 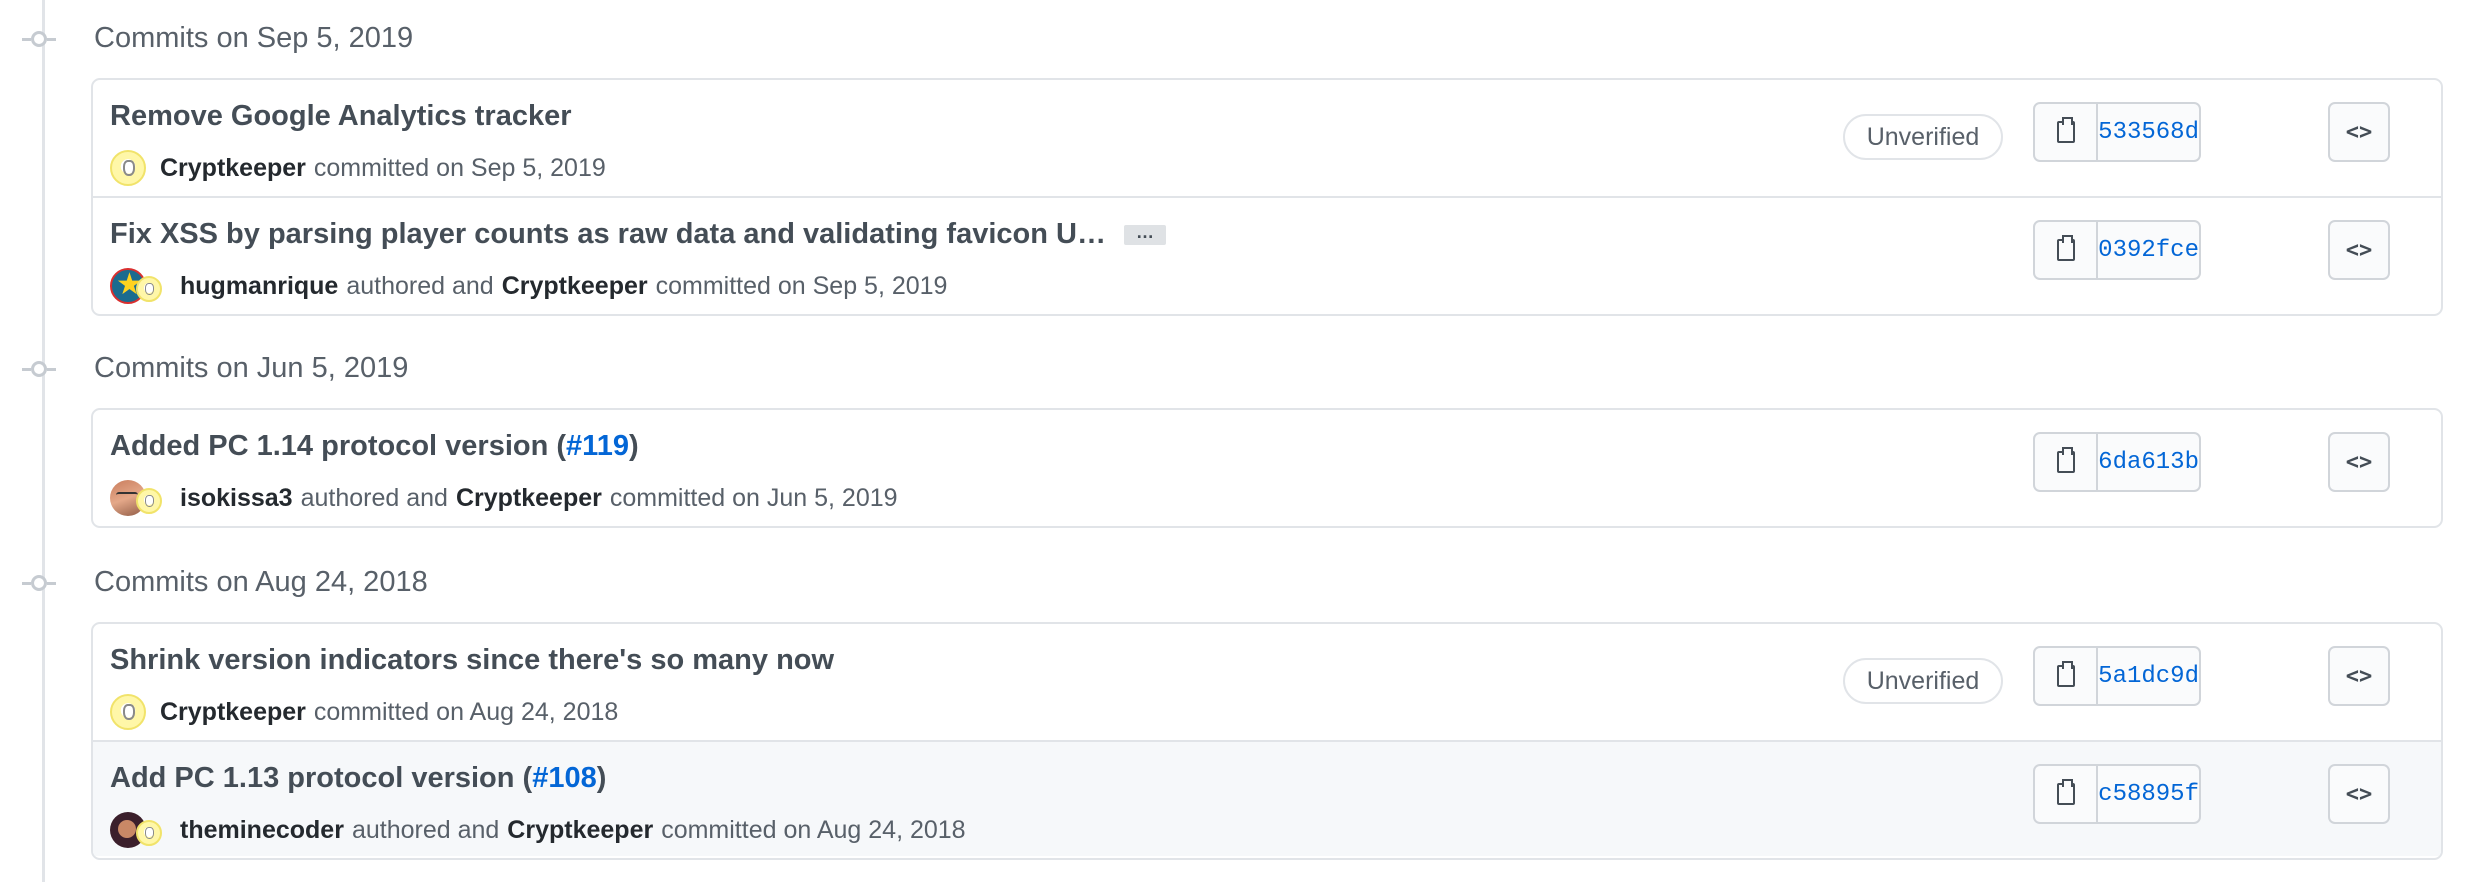 I want to click on commit-message: Added PC 1.14 protocol version (#119), so click(x=374, y=446).